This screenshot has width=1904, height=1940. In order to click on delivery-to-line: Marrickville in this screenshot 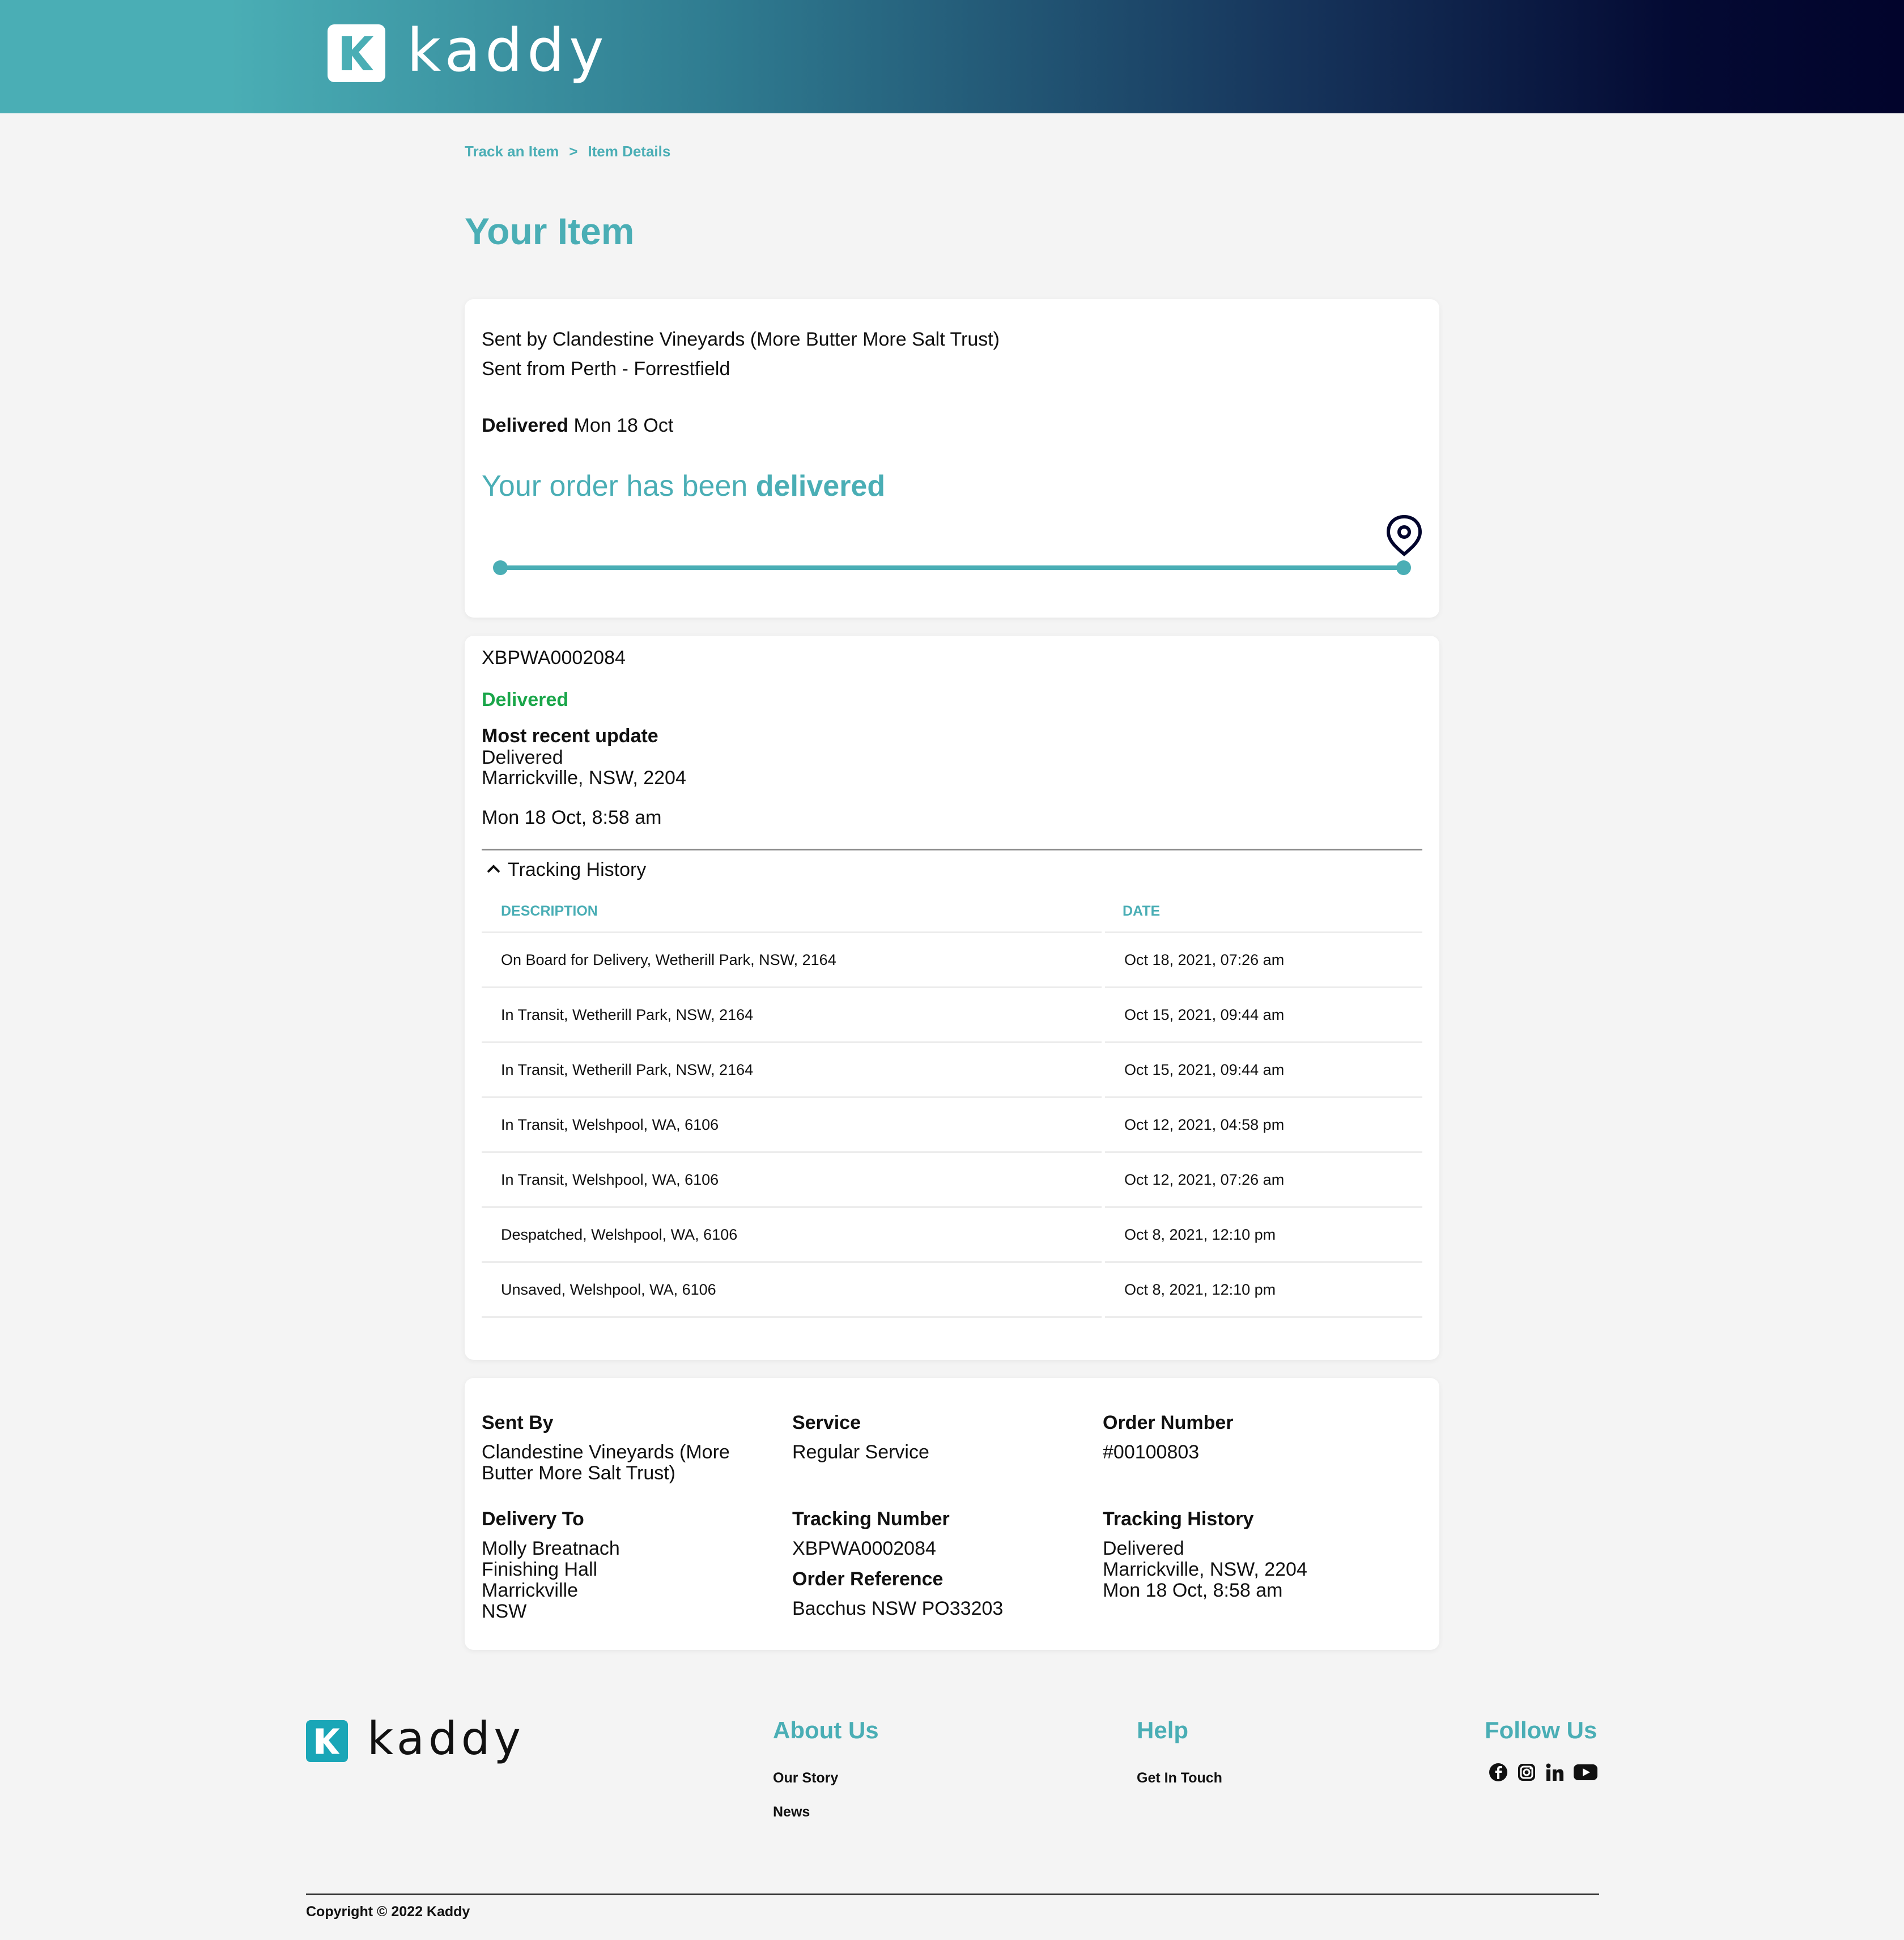, I will do `click(530, 1590)`.